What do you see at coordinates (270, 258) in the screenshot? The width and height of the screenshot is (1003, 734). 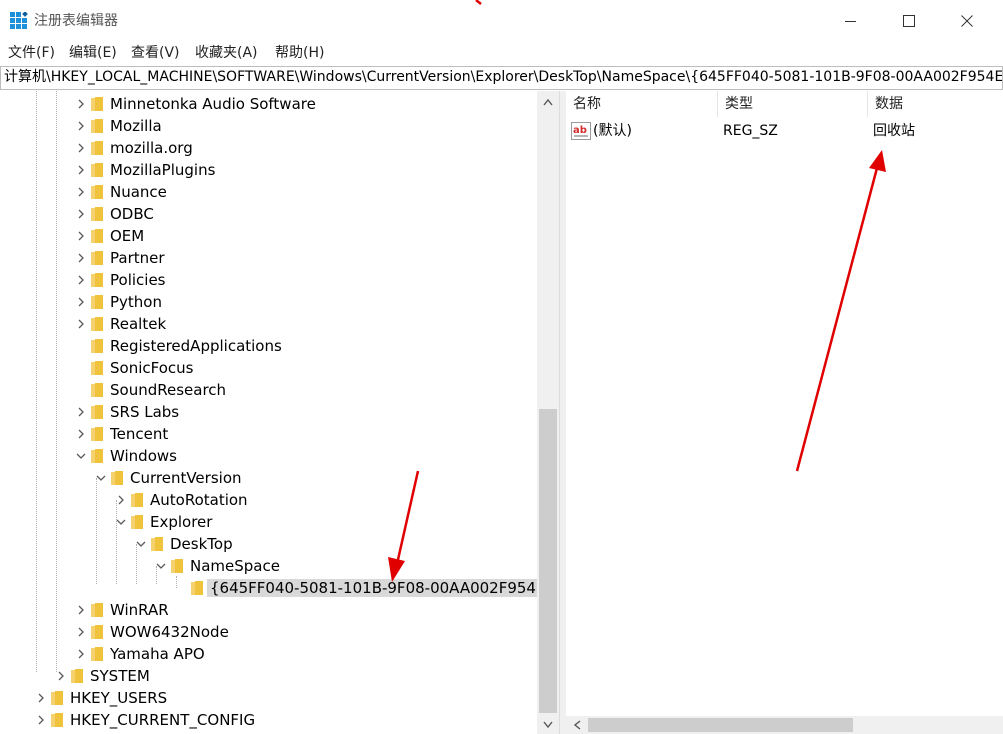 I see `tree-item-partner: Partner` at bounding box center [270, 258].